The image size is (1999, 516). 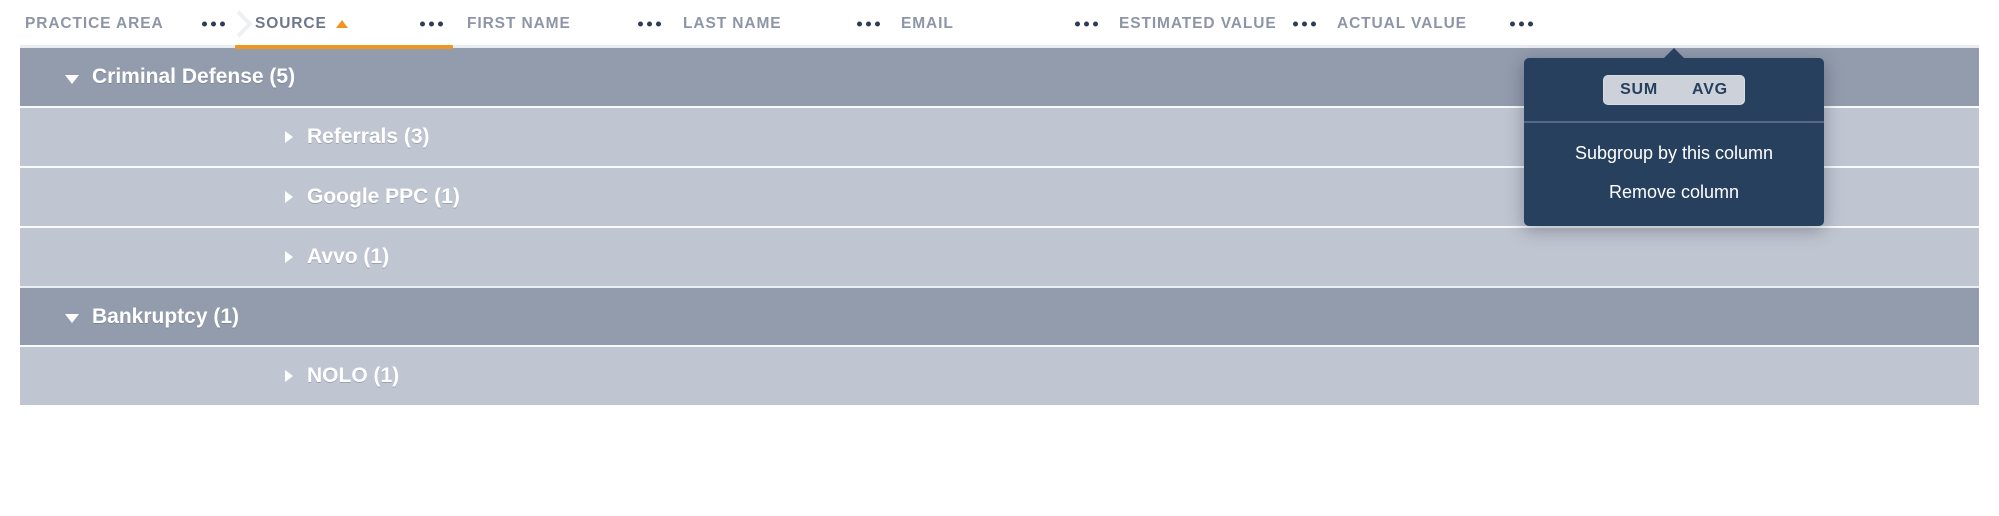 I want to click on column-menu-ellipsis-icon-last-name, so click(x=868, y=24).